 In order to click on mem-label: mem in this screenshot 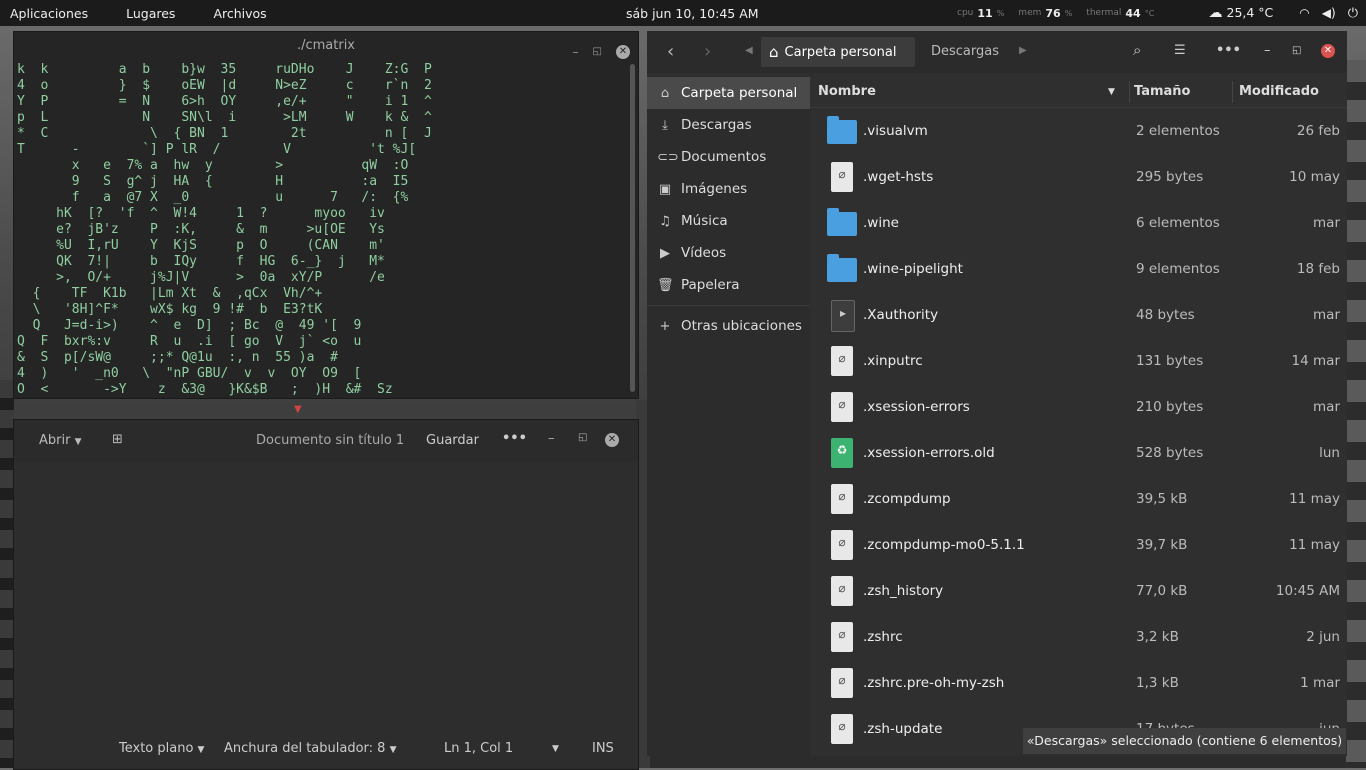, I will do `click(1030, 13)`.